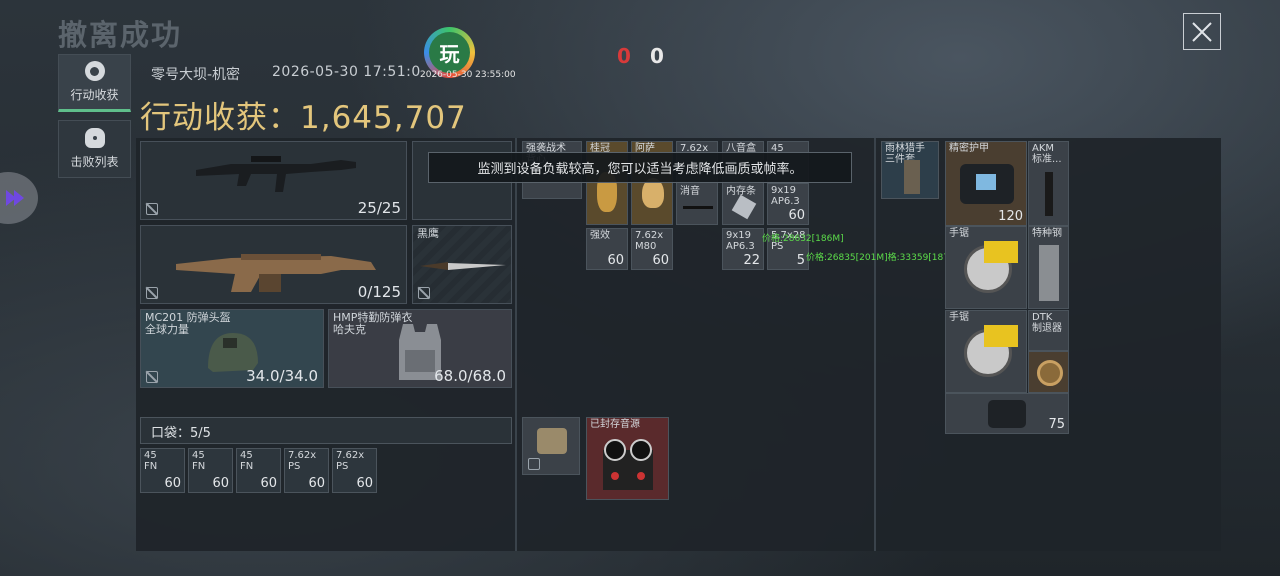 This screenshot has width=1280, height=576. I want to click on page-title: 撤离成功, so click(120, 35).